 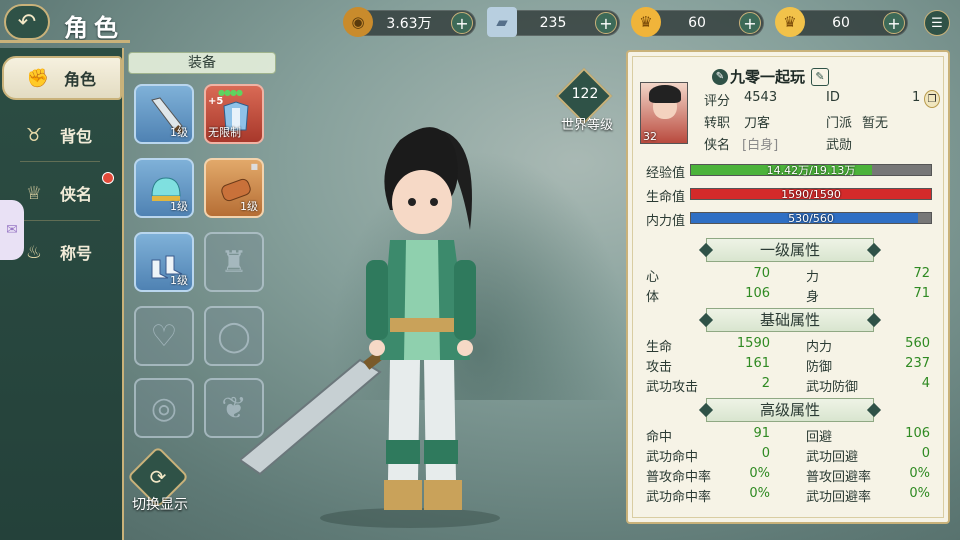 What do you see at coordinates (646, 22) in the screenshot?
I see `gold-ingot-icon: ♛` at bounding box center [646, 22].